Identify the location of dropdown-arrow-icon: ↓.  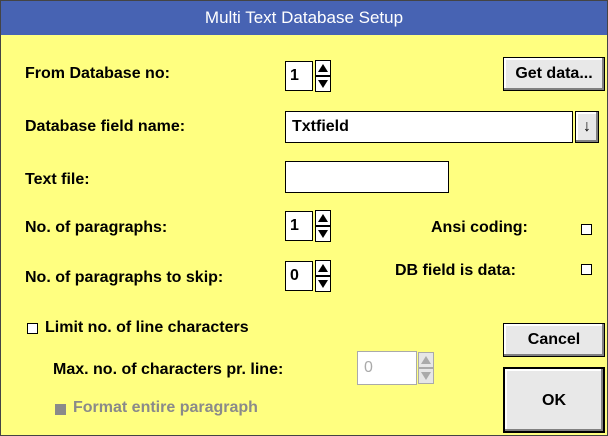
(587, 127).